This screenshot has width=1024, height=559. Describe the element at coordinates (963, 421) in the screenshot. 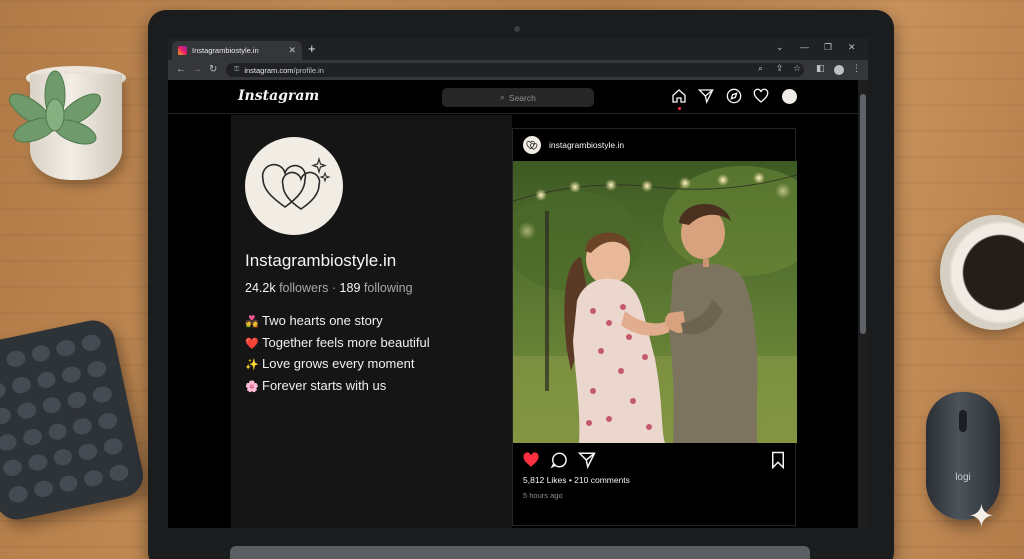

I see `mouse-wheel` at that location.